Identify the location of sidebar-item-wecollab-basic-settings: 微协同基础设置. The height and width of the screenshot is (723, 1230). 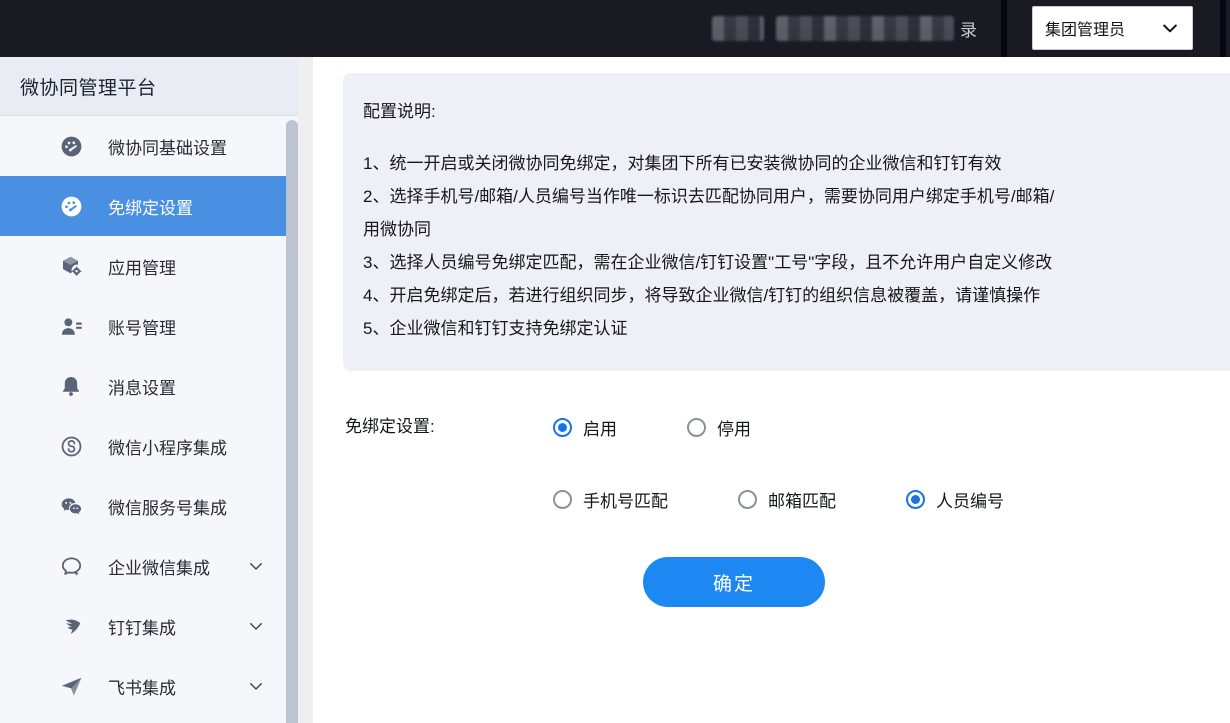
(143, 146).